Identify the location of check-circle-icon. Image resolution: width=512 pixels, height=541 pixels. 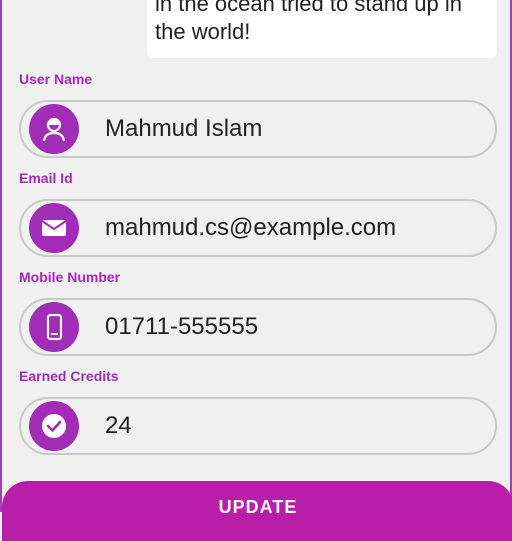
(54, 426).